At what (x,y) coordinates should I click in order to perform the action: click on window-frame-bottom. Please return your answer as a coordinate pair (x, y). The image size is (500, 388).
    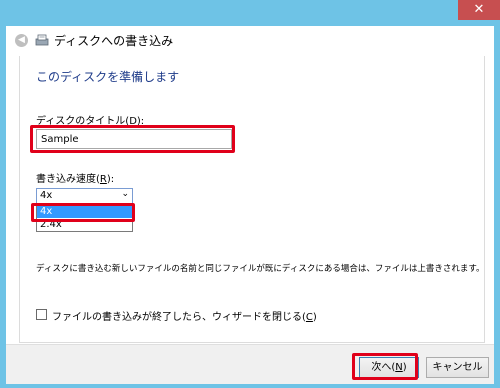
    Looking at the image, I should click on (250, 386).